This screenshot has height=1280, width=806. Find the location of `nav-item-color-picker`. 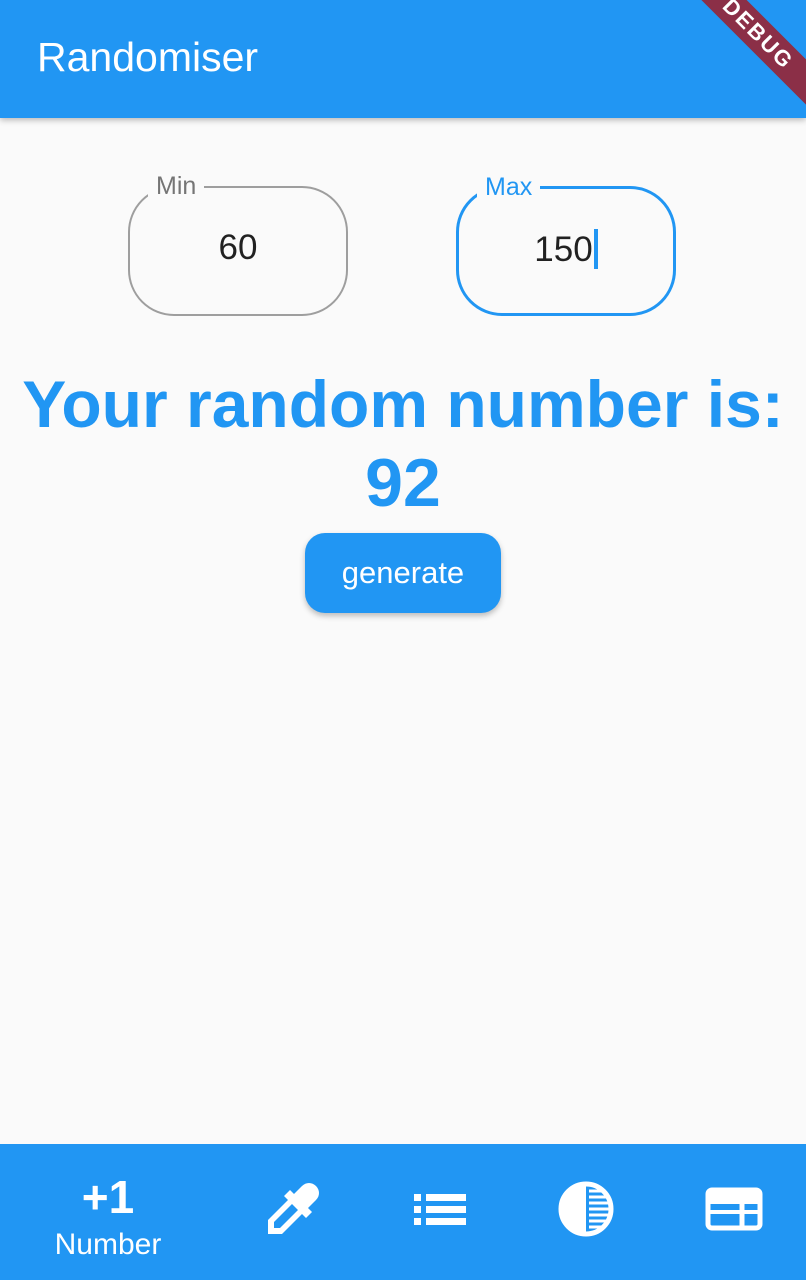

nav-item-color-picker is located at coordinates (293, 1212).